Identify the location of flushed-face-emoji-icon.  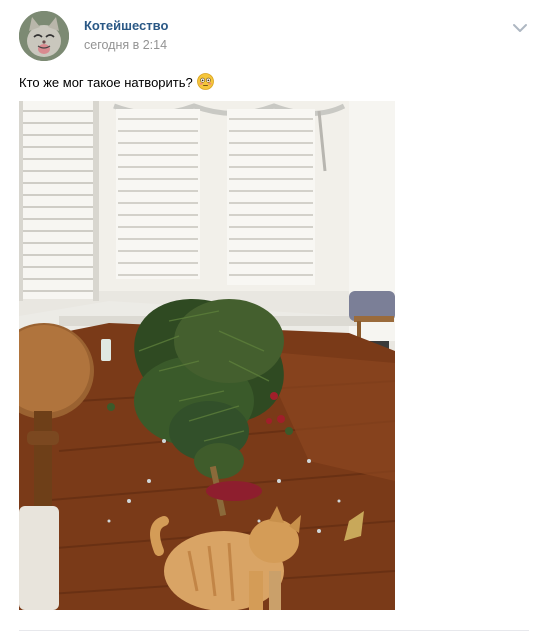
(205, 81).